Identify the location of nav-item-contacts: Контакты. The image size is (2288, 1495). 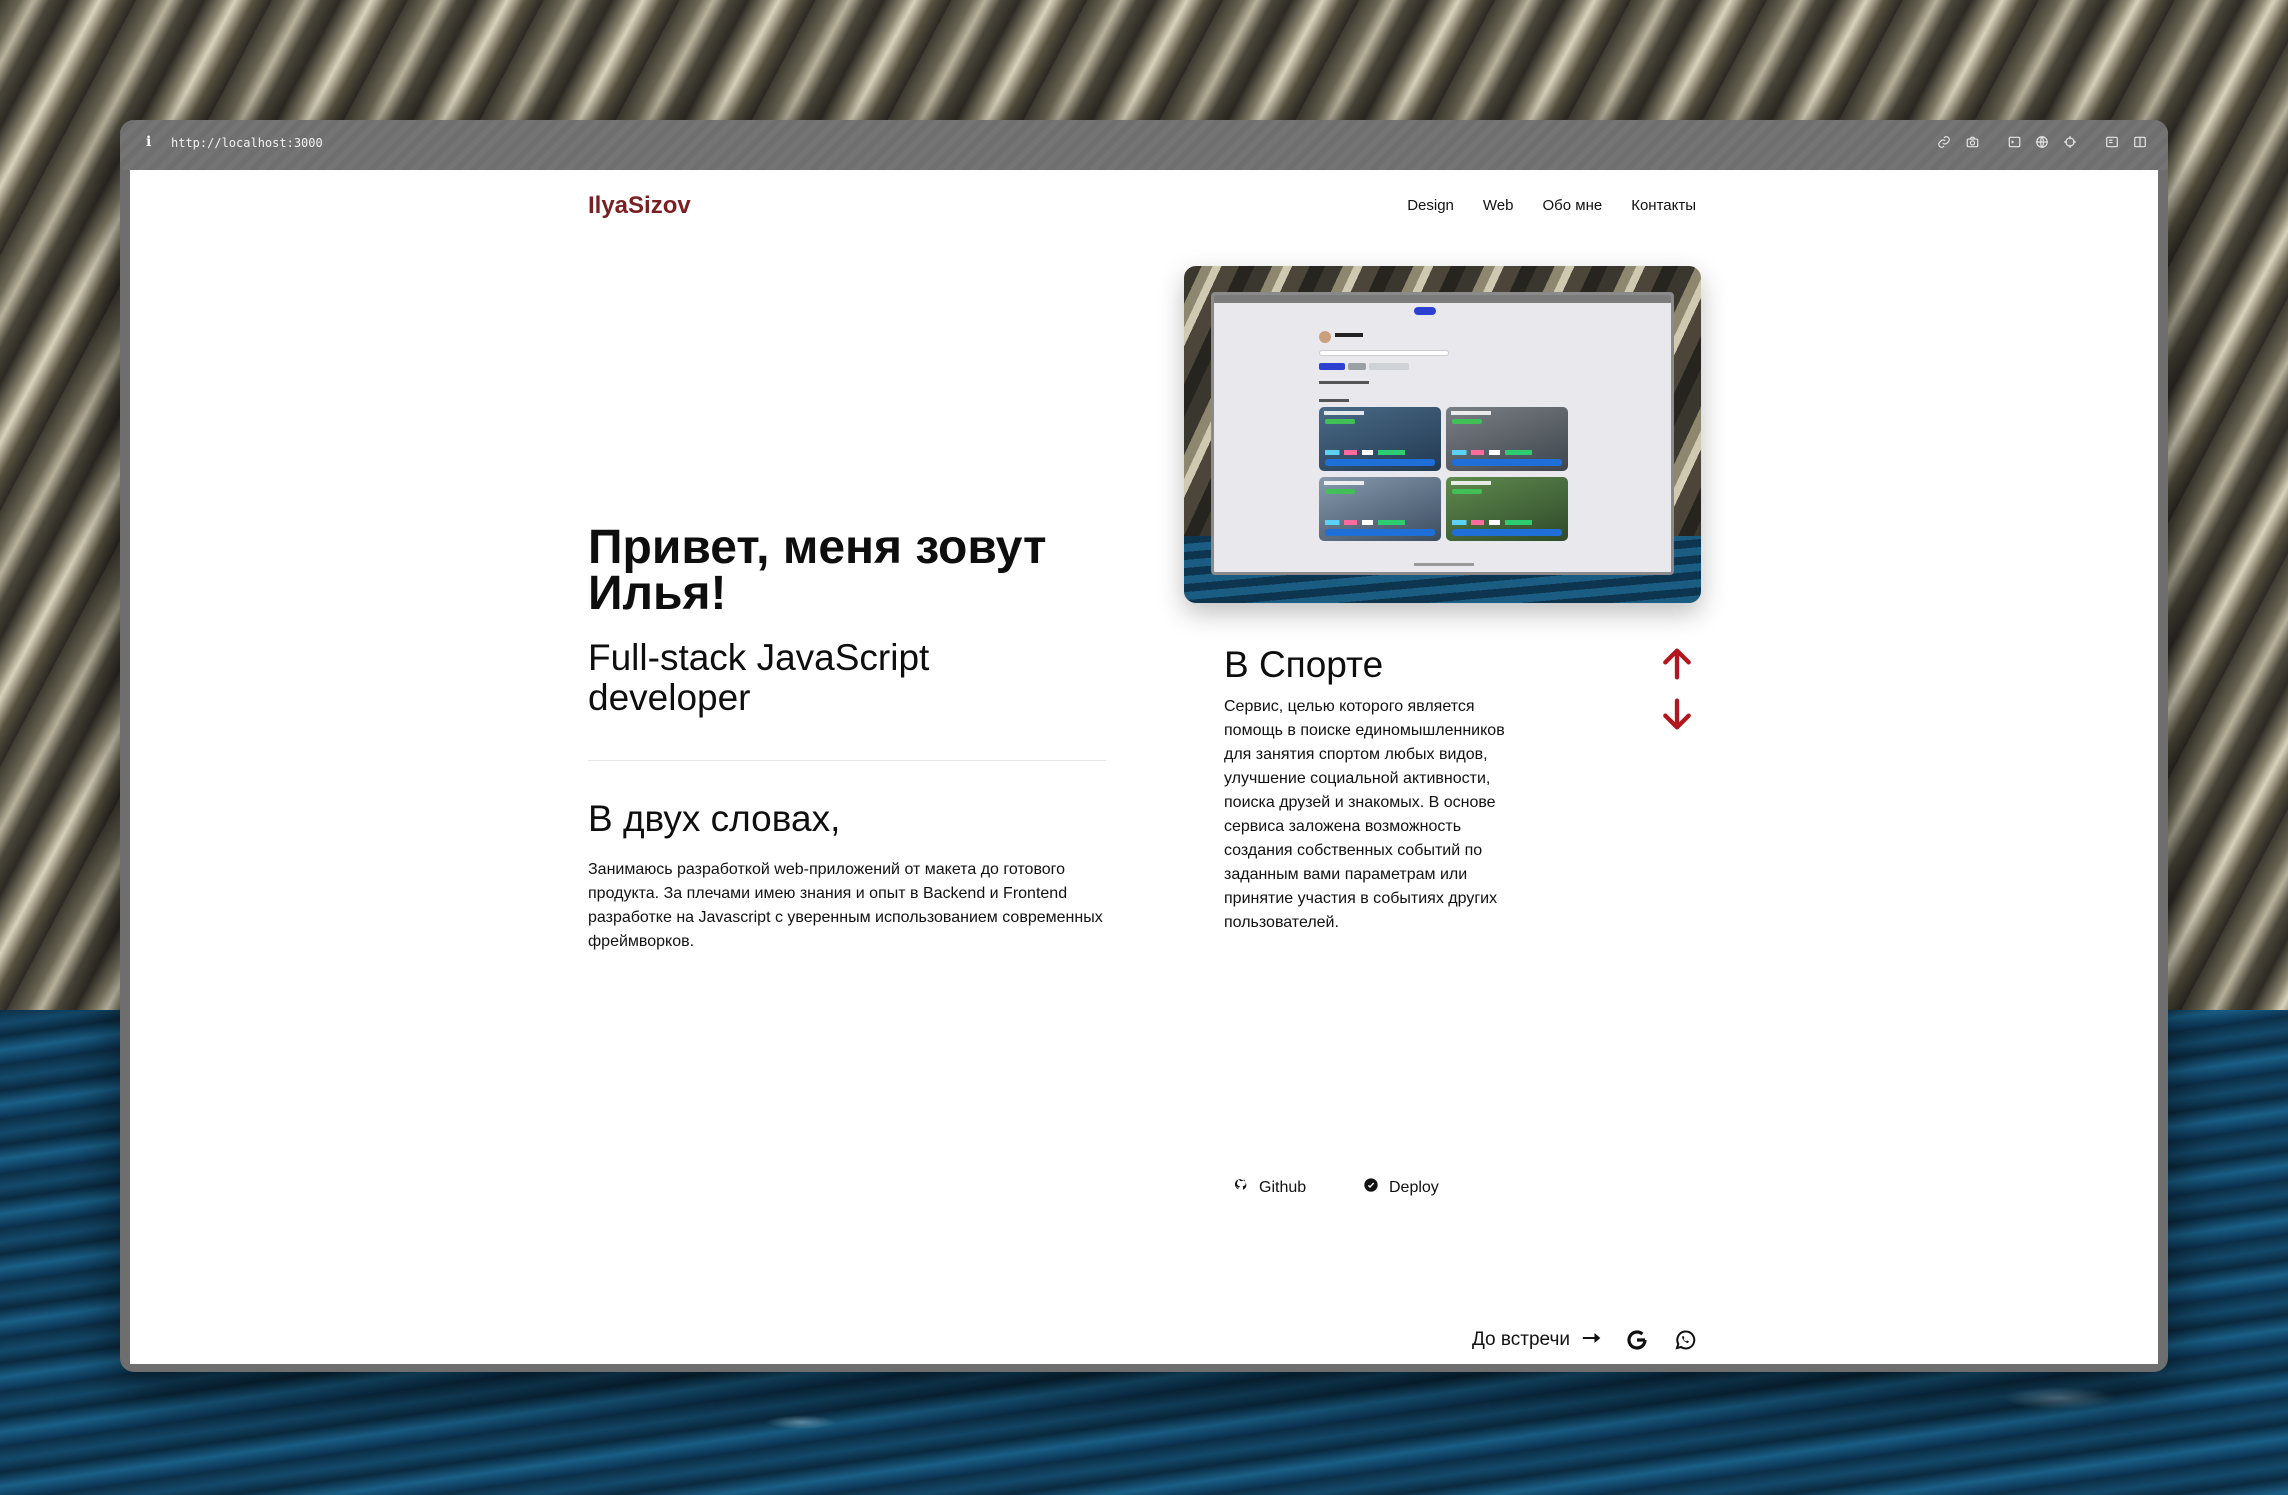
(1663, 205).